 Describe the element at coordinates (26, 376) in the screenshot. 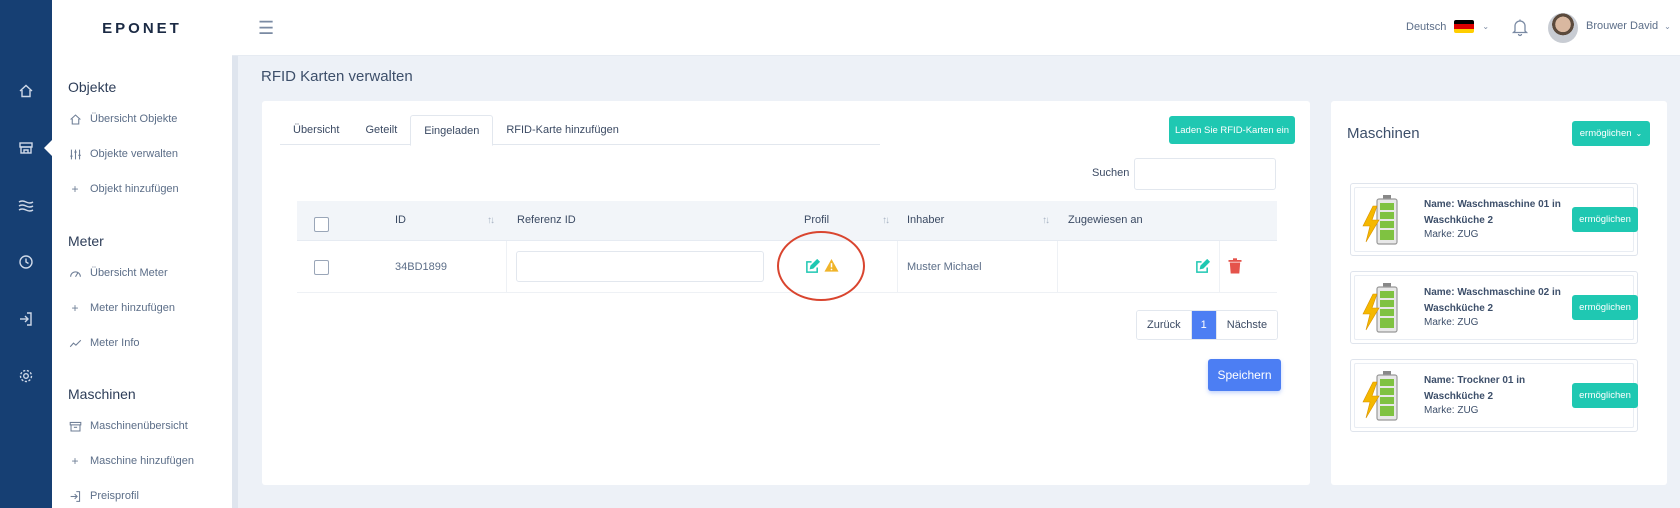

I see `settings-icon` at that location.